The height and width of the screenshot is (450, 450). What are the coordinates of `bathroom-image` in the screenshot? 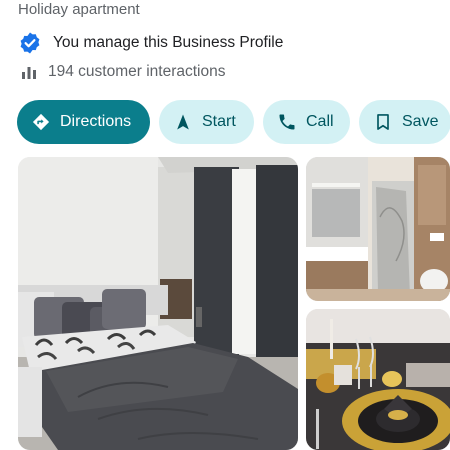 It's located at (378, 229).